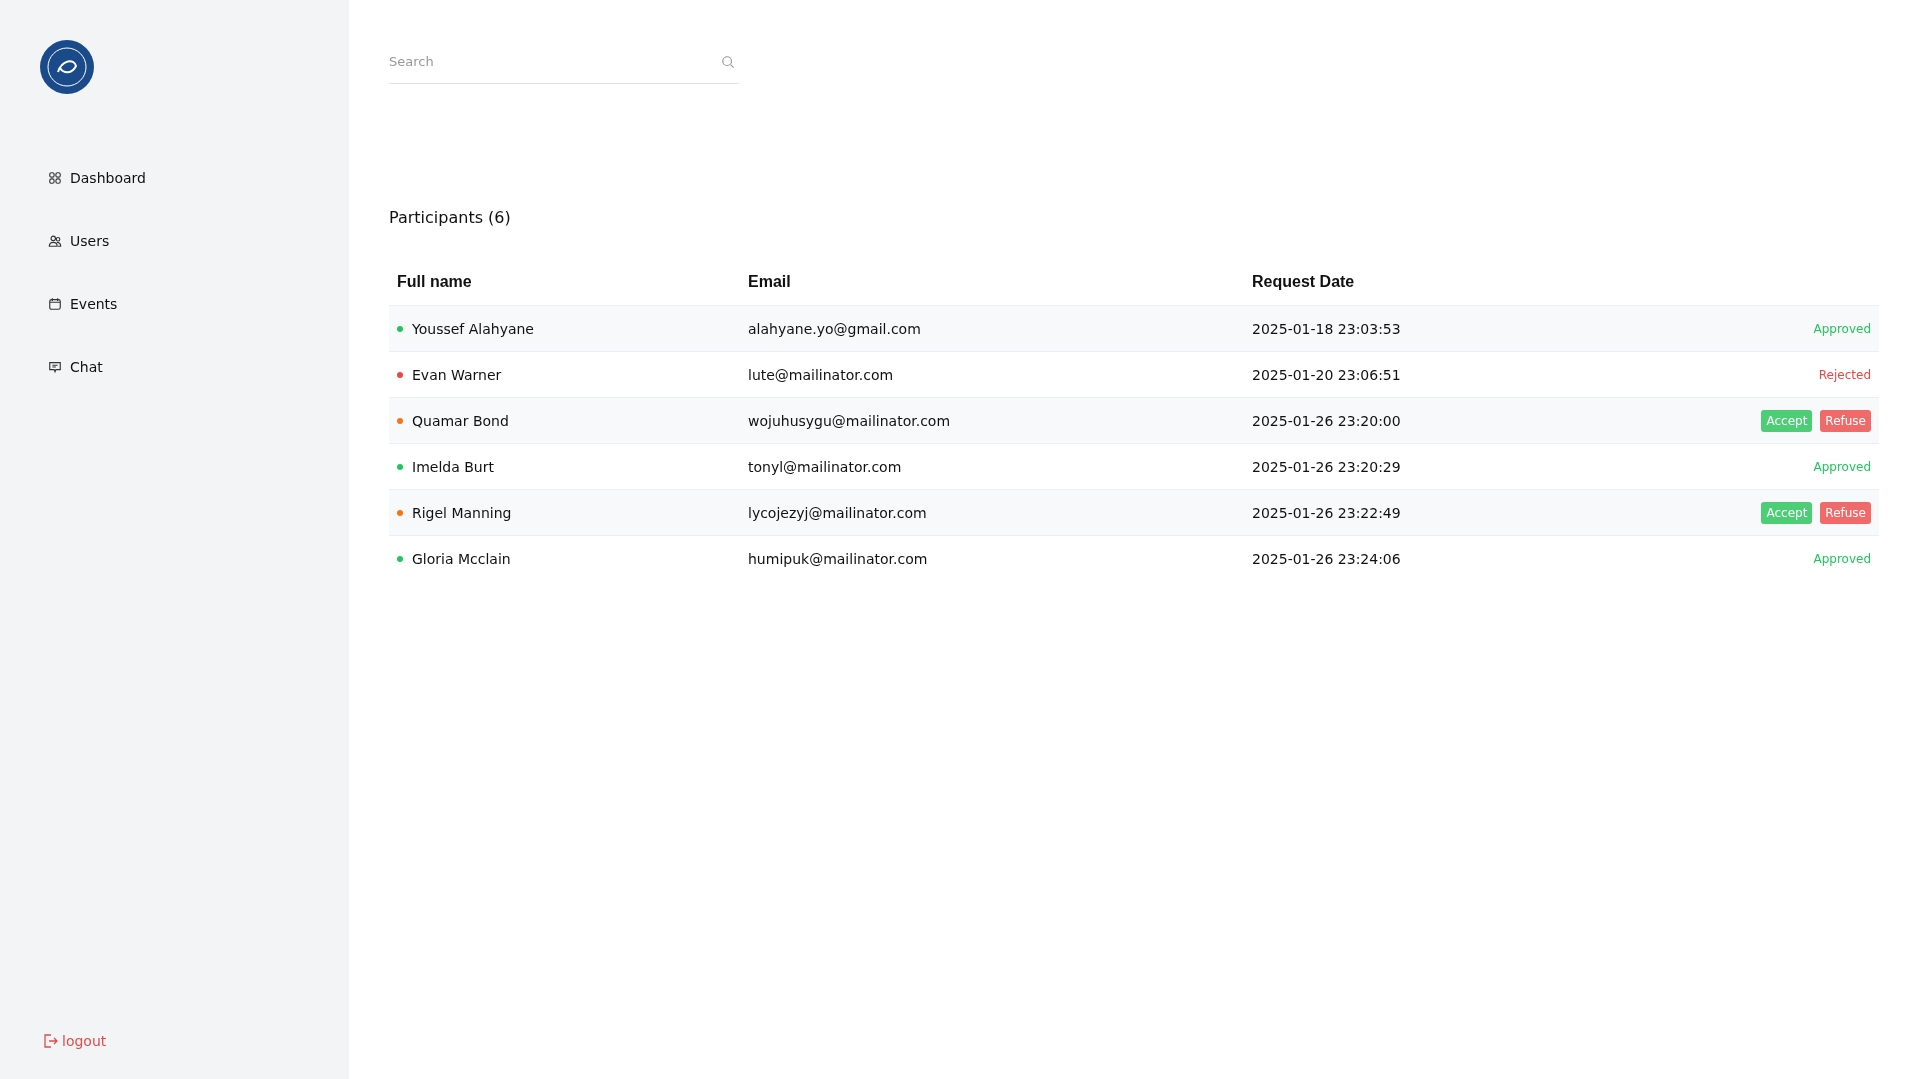  I want to click on sidebar-item: Users, so click(79, 241).